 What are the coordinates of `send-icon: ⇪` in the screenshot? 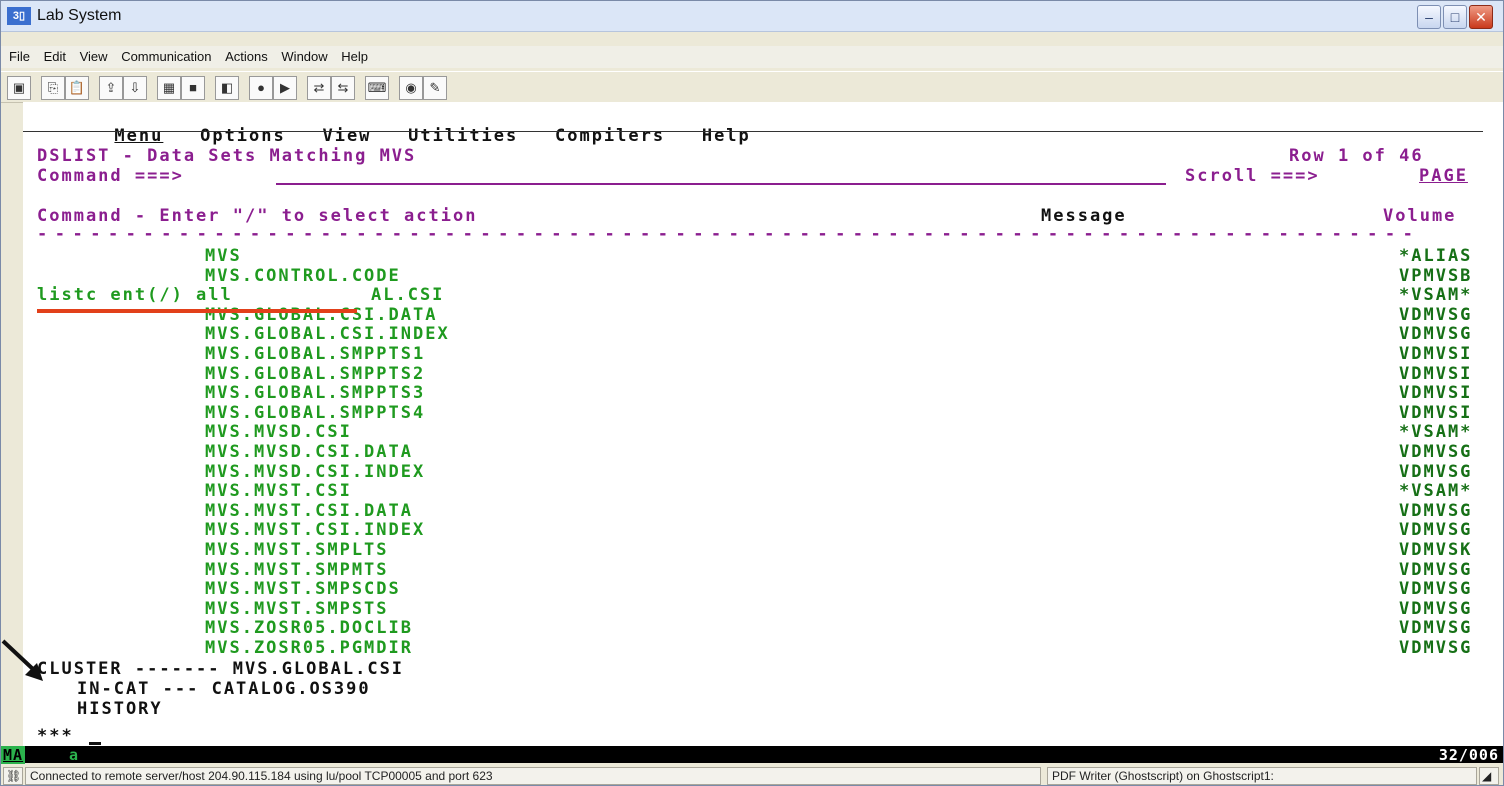 It's located at (111, 88).